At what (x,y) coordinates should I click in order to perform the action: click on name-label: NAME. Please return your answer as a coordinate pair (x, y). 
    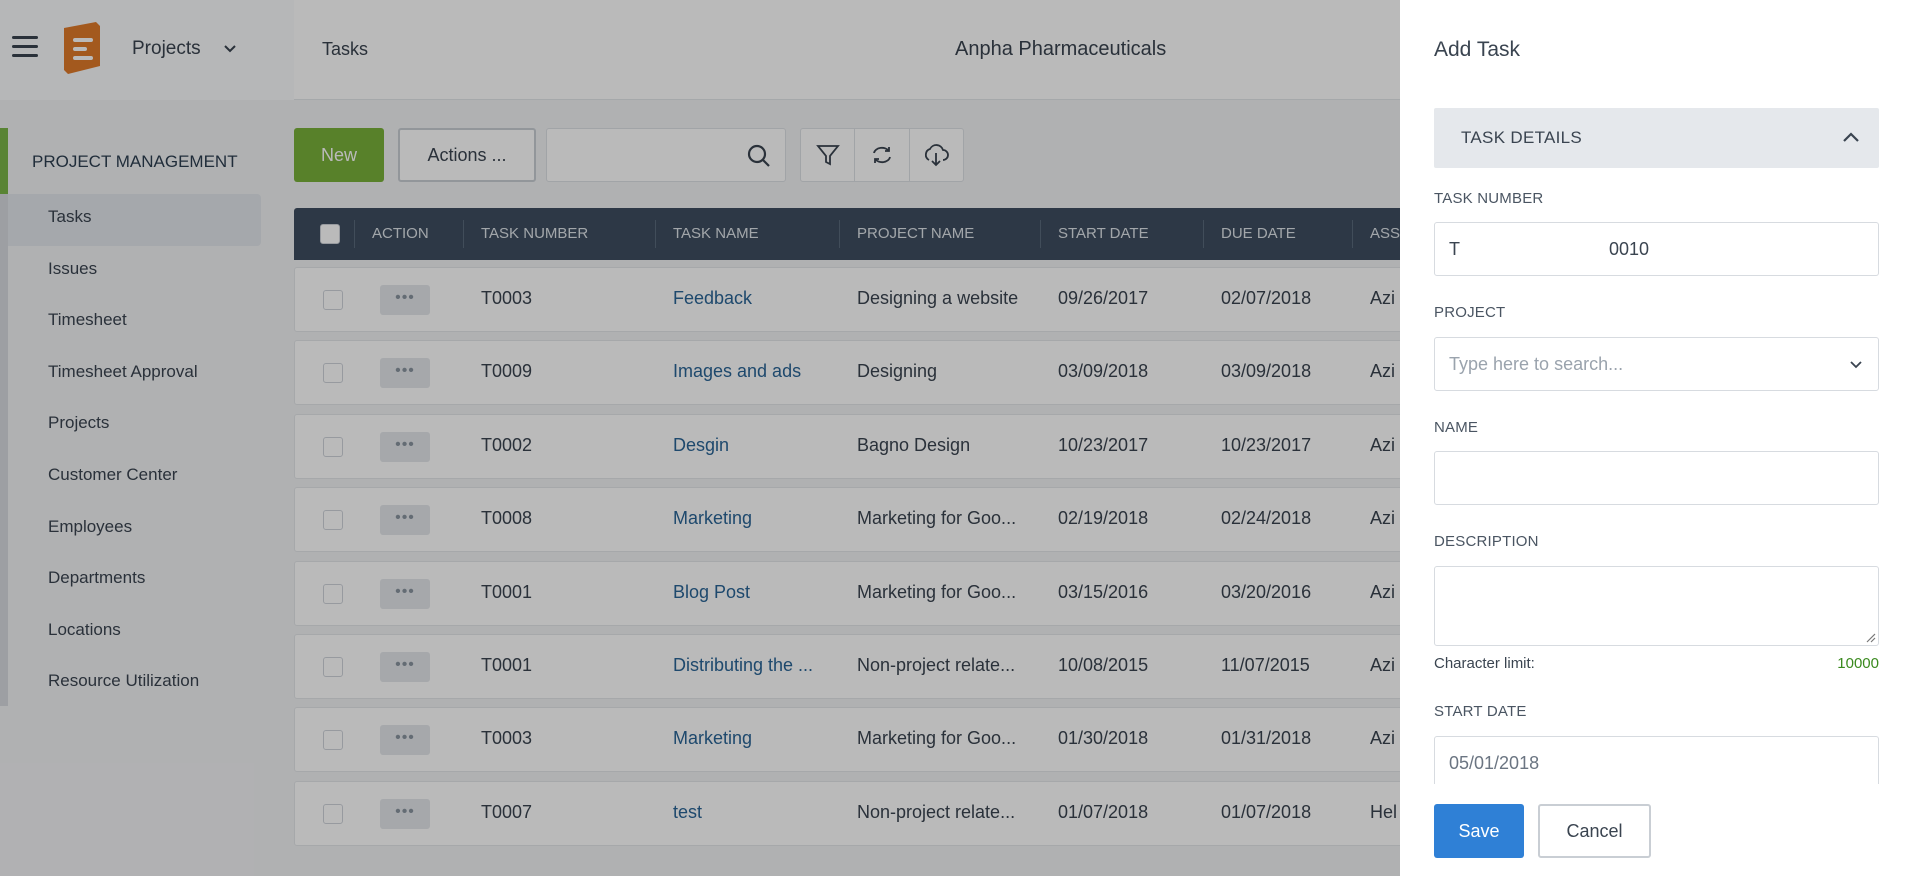
    Looking at the image, I should click on (1456, 427).